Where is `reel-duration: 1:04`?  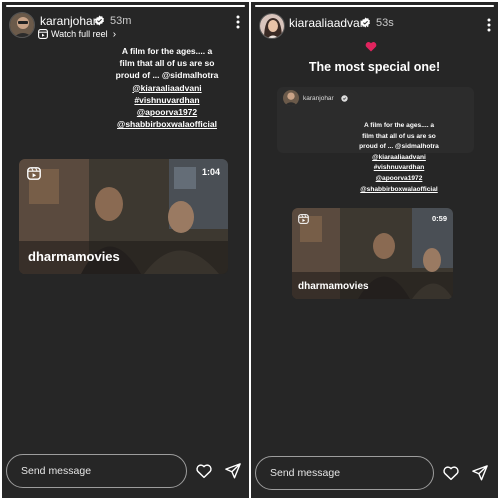 reel-duration: 1:04 is located at coordinates (210, 172).